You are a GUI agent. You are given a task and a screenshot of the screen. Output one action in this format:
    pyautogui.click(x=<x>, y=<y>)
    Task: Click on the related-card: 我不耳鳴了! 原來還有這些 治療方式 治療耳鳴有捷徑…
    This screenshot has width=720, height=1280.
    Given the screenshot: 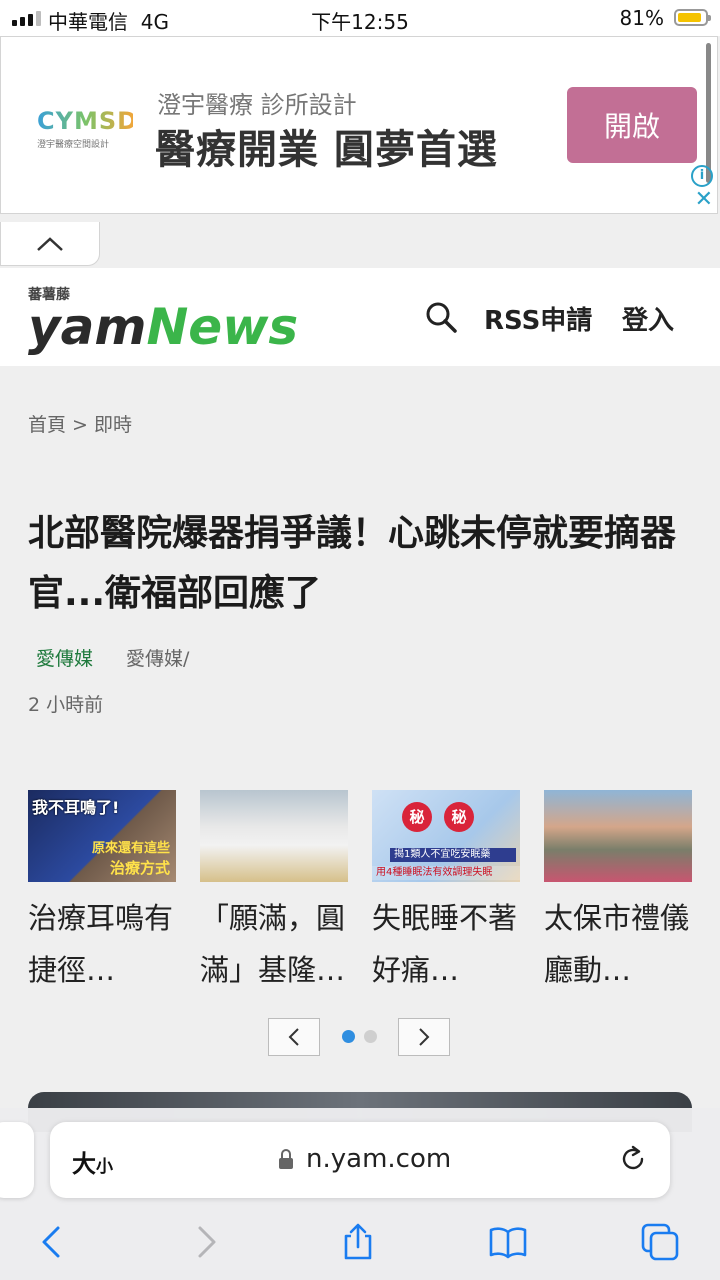 What is the action you would take?
    pyautogui.click(x=102, y=893)
    